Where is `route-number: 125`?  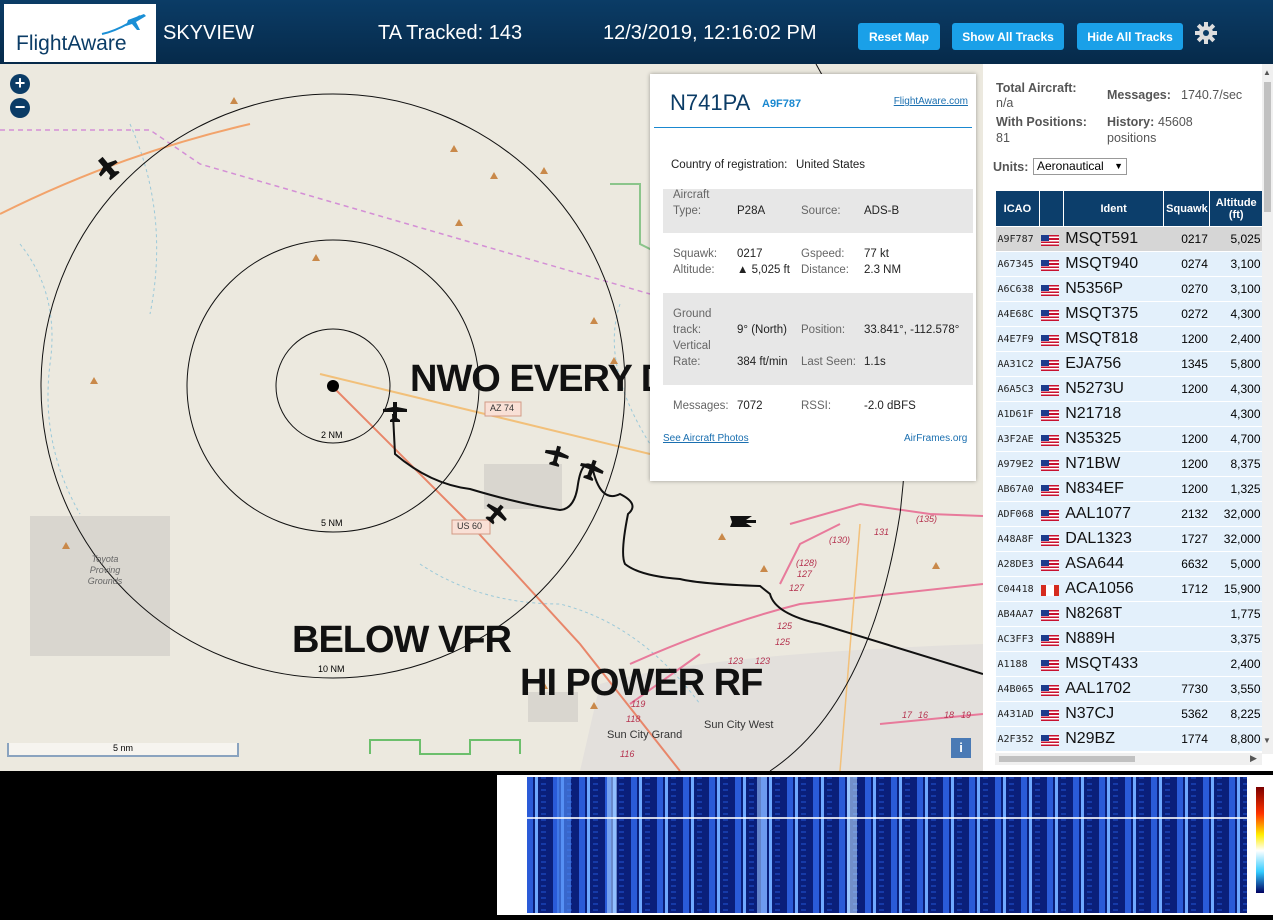 route-number: 125 is located at coordinates (783, 642).